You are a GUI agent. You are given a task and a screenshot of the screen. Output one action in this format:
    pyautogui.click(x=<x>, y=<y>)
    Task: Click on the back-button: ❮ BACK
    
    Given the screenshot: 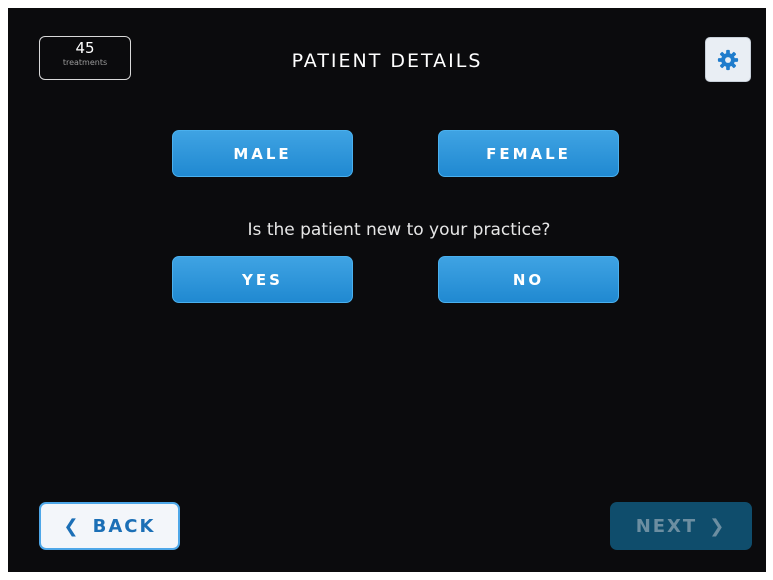 What is the action you would take?
    pyautogui.click(x=109, y=526)
    